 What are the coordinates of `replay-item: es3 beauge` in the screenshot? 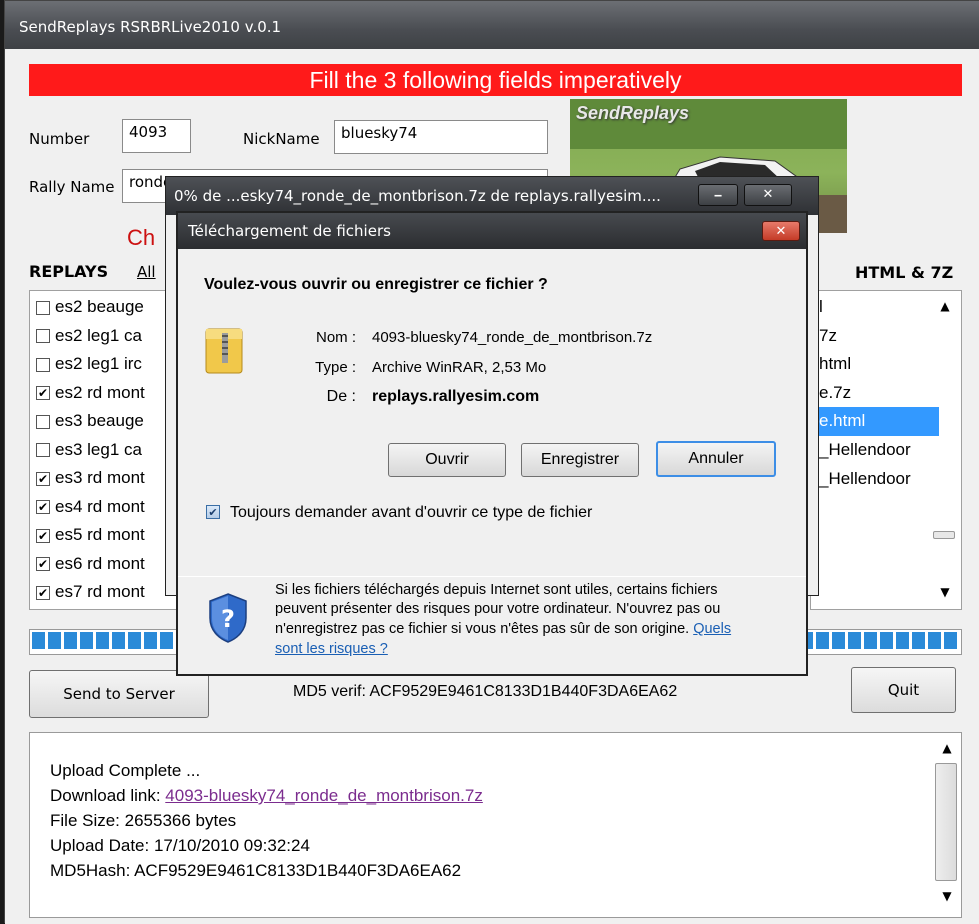 It's located at (104, 421).